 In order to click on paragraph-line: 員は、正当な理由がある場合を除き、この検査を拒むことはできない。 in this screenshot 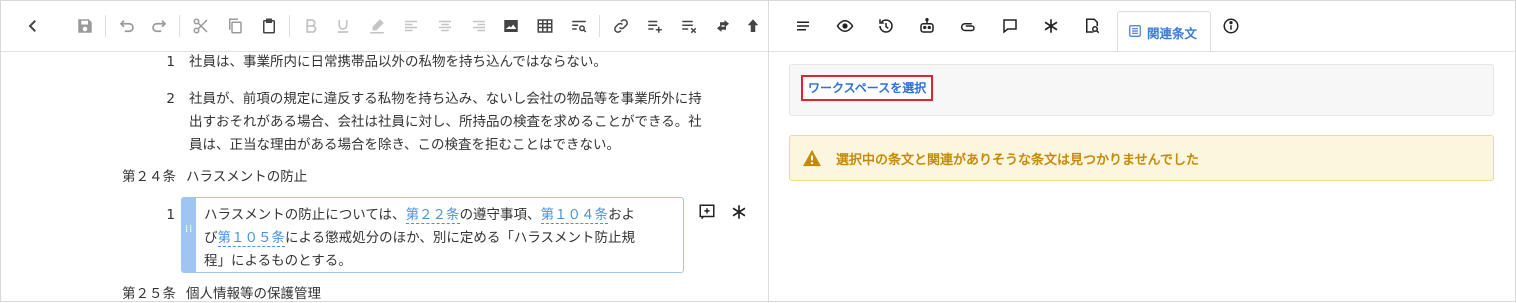, I will do `click(405, 145)`.